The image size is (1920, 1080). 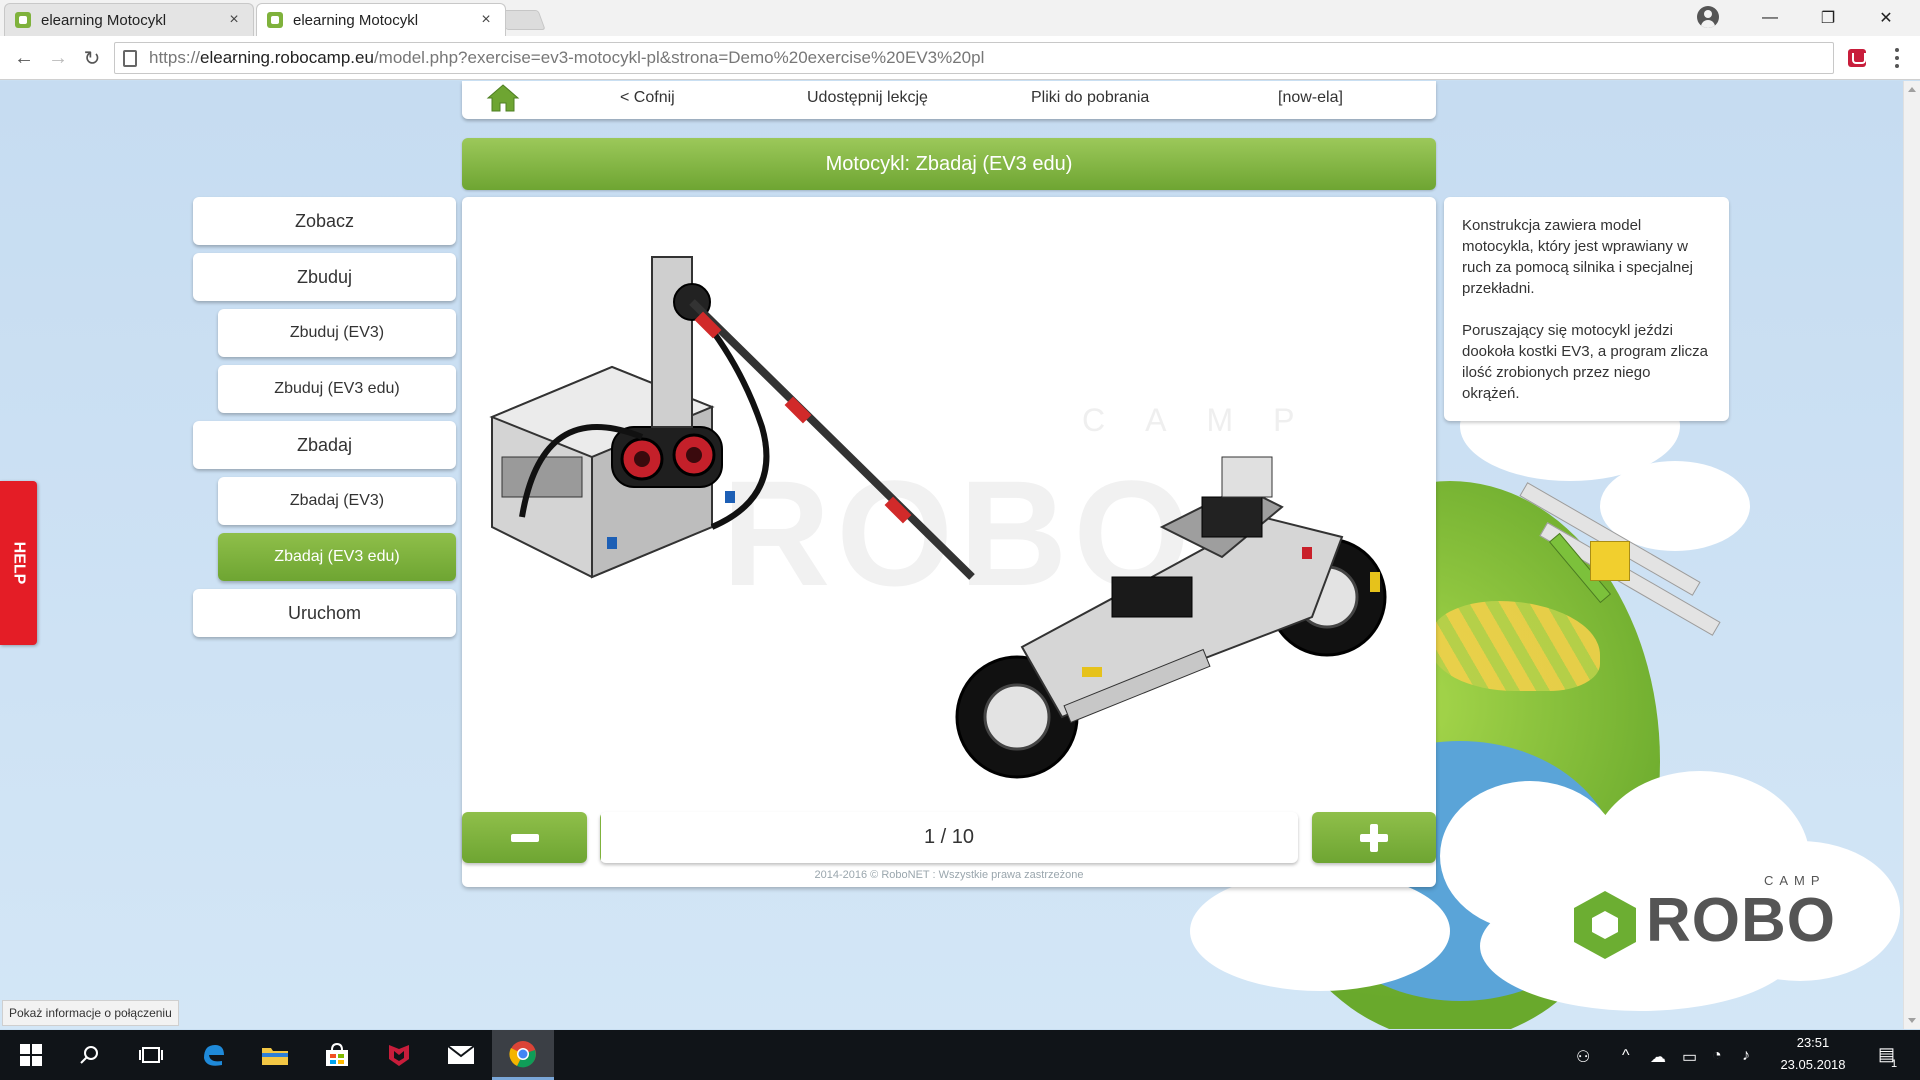 I want to click on tray-chevron-icon: ^, so click(x=1626, y=1056).